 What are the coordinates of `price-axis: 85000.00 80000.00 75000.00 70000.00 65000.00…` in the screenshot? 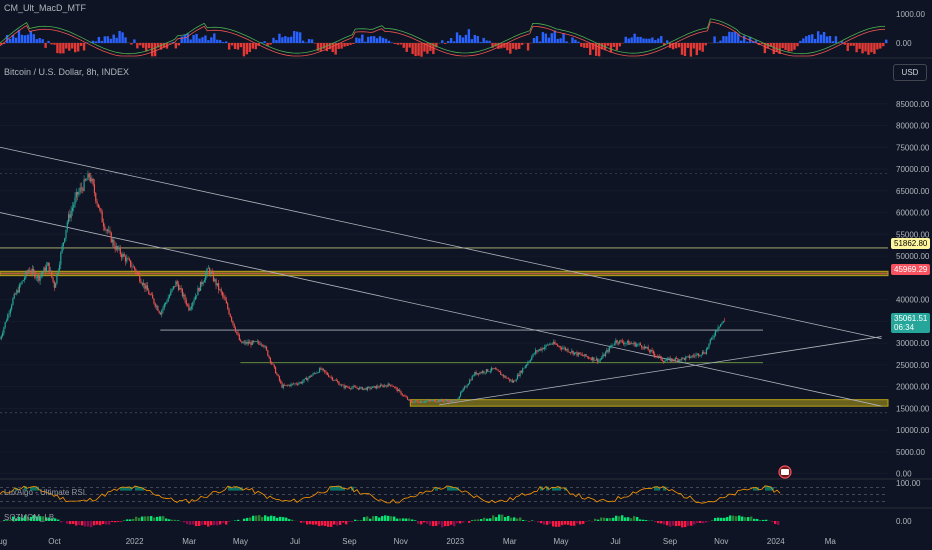 It's located at (913, 289).